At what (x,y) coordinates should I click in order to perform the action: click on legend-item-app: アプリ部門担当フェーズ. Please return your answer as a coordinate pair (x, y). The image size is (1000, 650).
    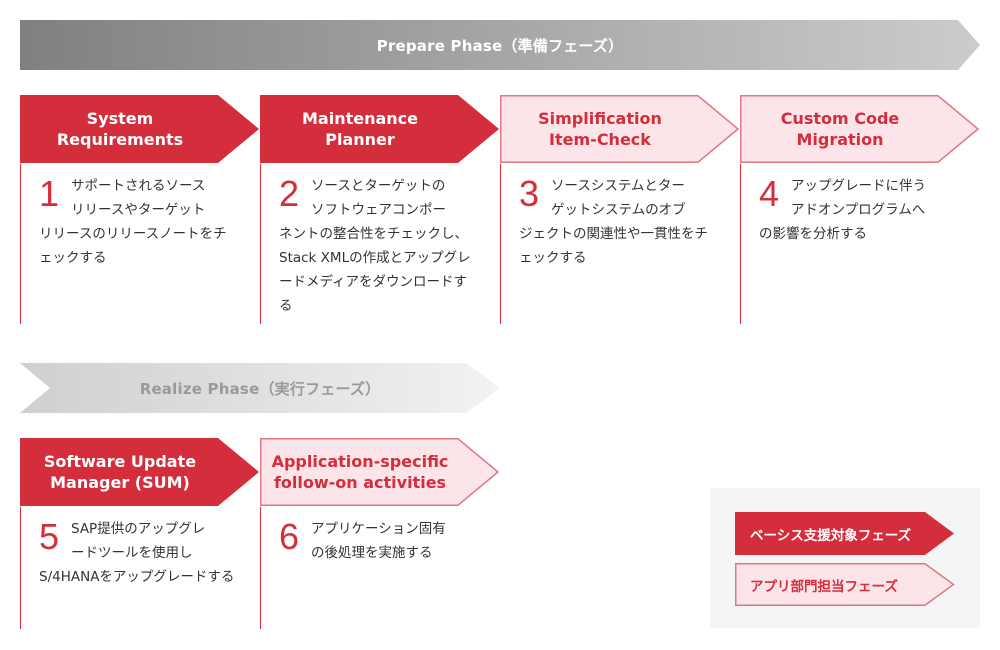
    Looking at the image, I should click on (845, 584).